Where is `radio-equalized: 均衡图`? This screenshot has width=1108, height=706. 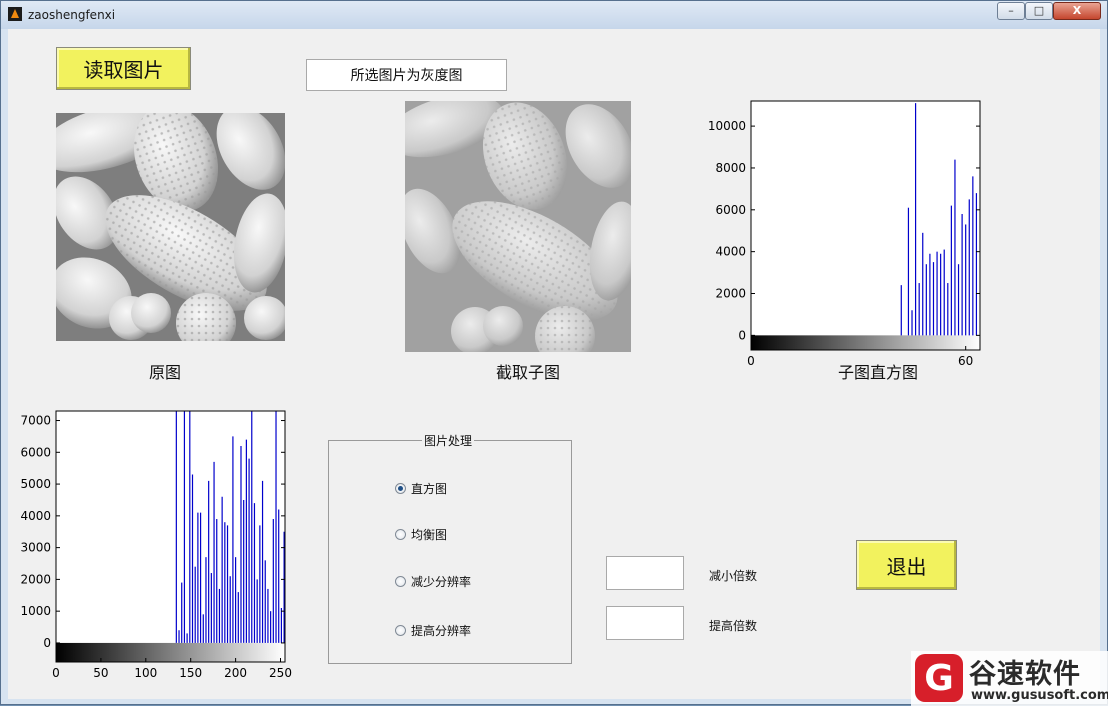 radio-equalized: 均衡图 is located at coordinates (421, 534).